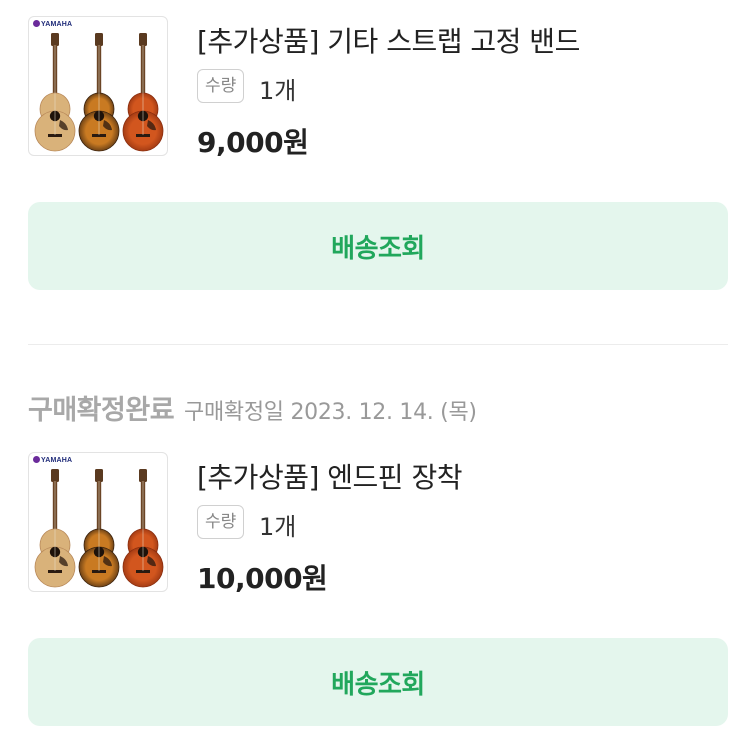 The width and height of the screenshot is (756, 756). I want to click on section-divider, so click(378, 344).